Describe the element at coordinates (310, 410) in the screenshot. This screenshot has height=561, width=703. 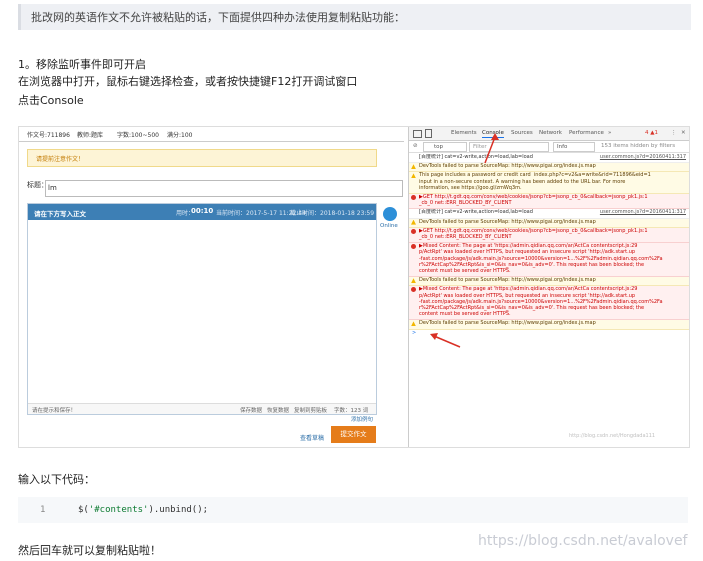
I see `copy-clipboard-link: 复制到剪贴板` at that location.